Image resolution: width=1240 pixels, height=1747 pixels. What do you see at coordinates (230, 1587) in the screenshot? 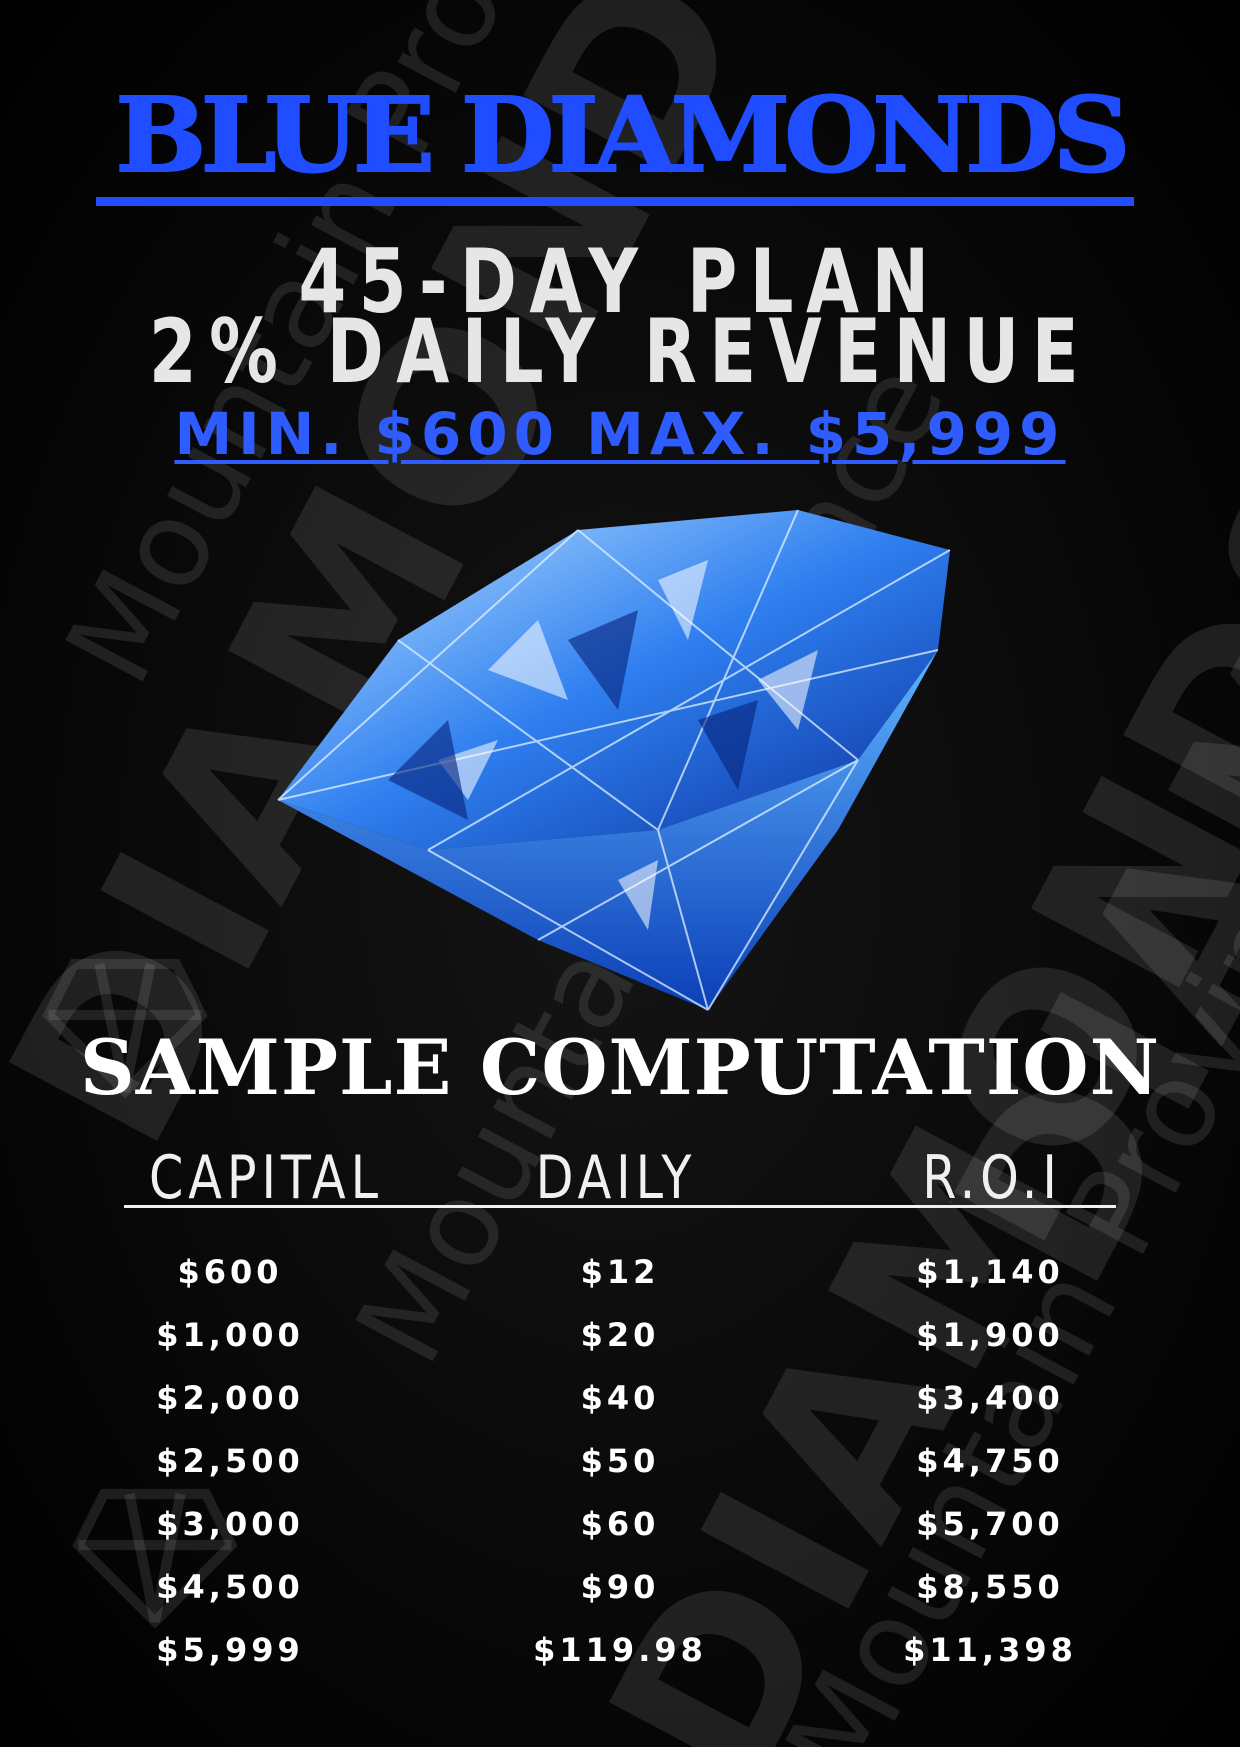
I see `cell-capital: $4,500` at bounding box center [230, 1587].